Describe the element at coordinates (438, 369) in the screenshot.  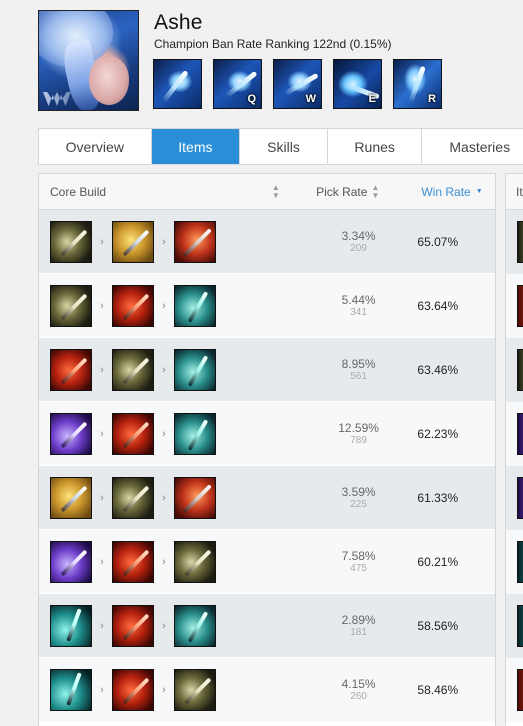
I see `win-rate-value: 63.46%` at that location.